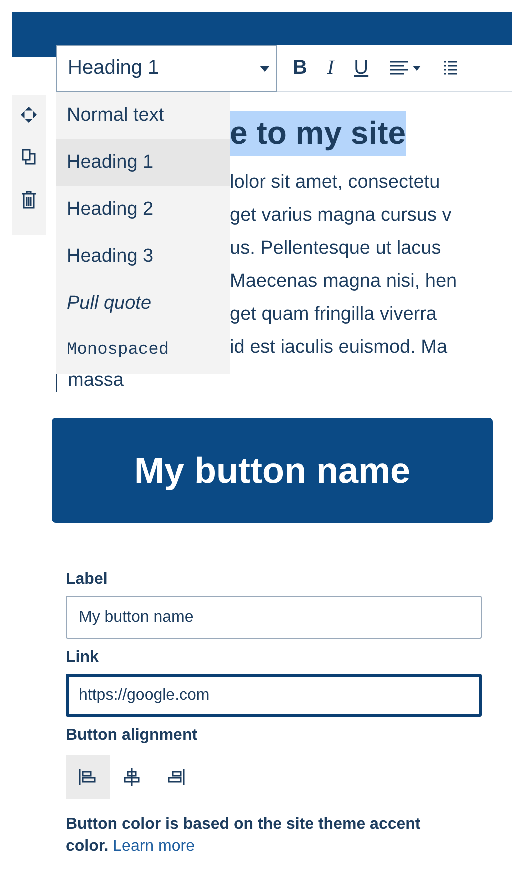 Image resolution: width=512 pixels, height=873 pixels. What do you see at coordinates (29, 157) in the screenshot?
I see `copy-icon` at bounding box center [29, 157].